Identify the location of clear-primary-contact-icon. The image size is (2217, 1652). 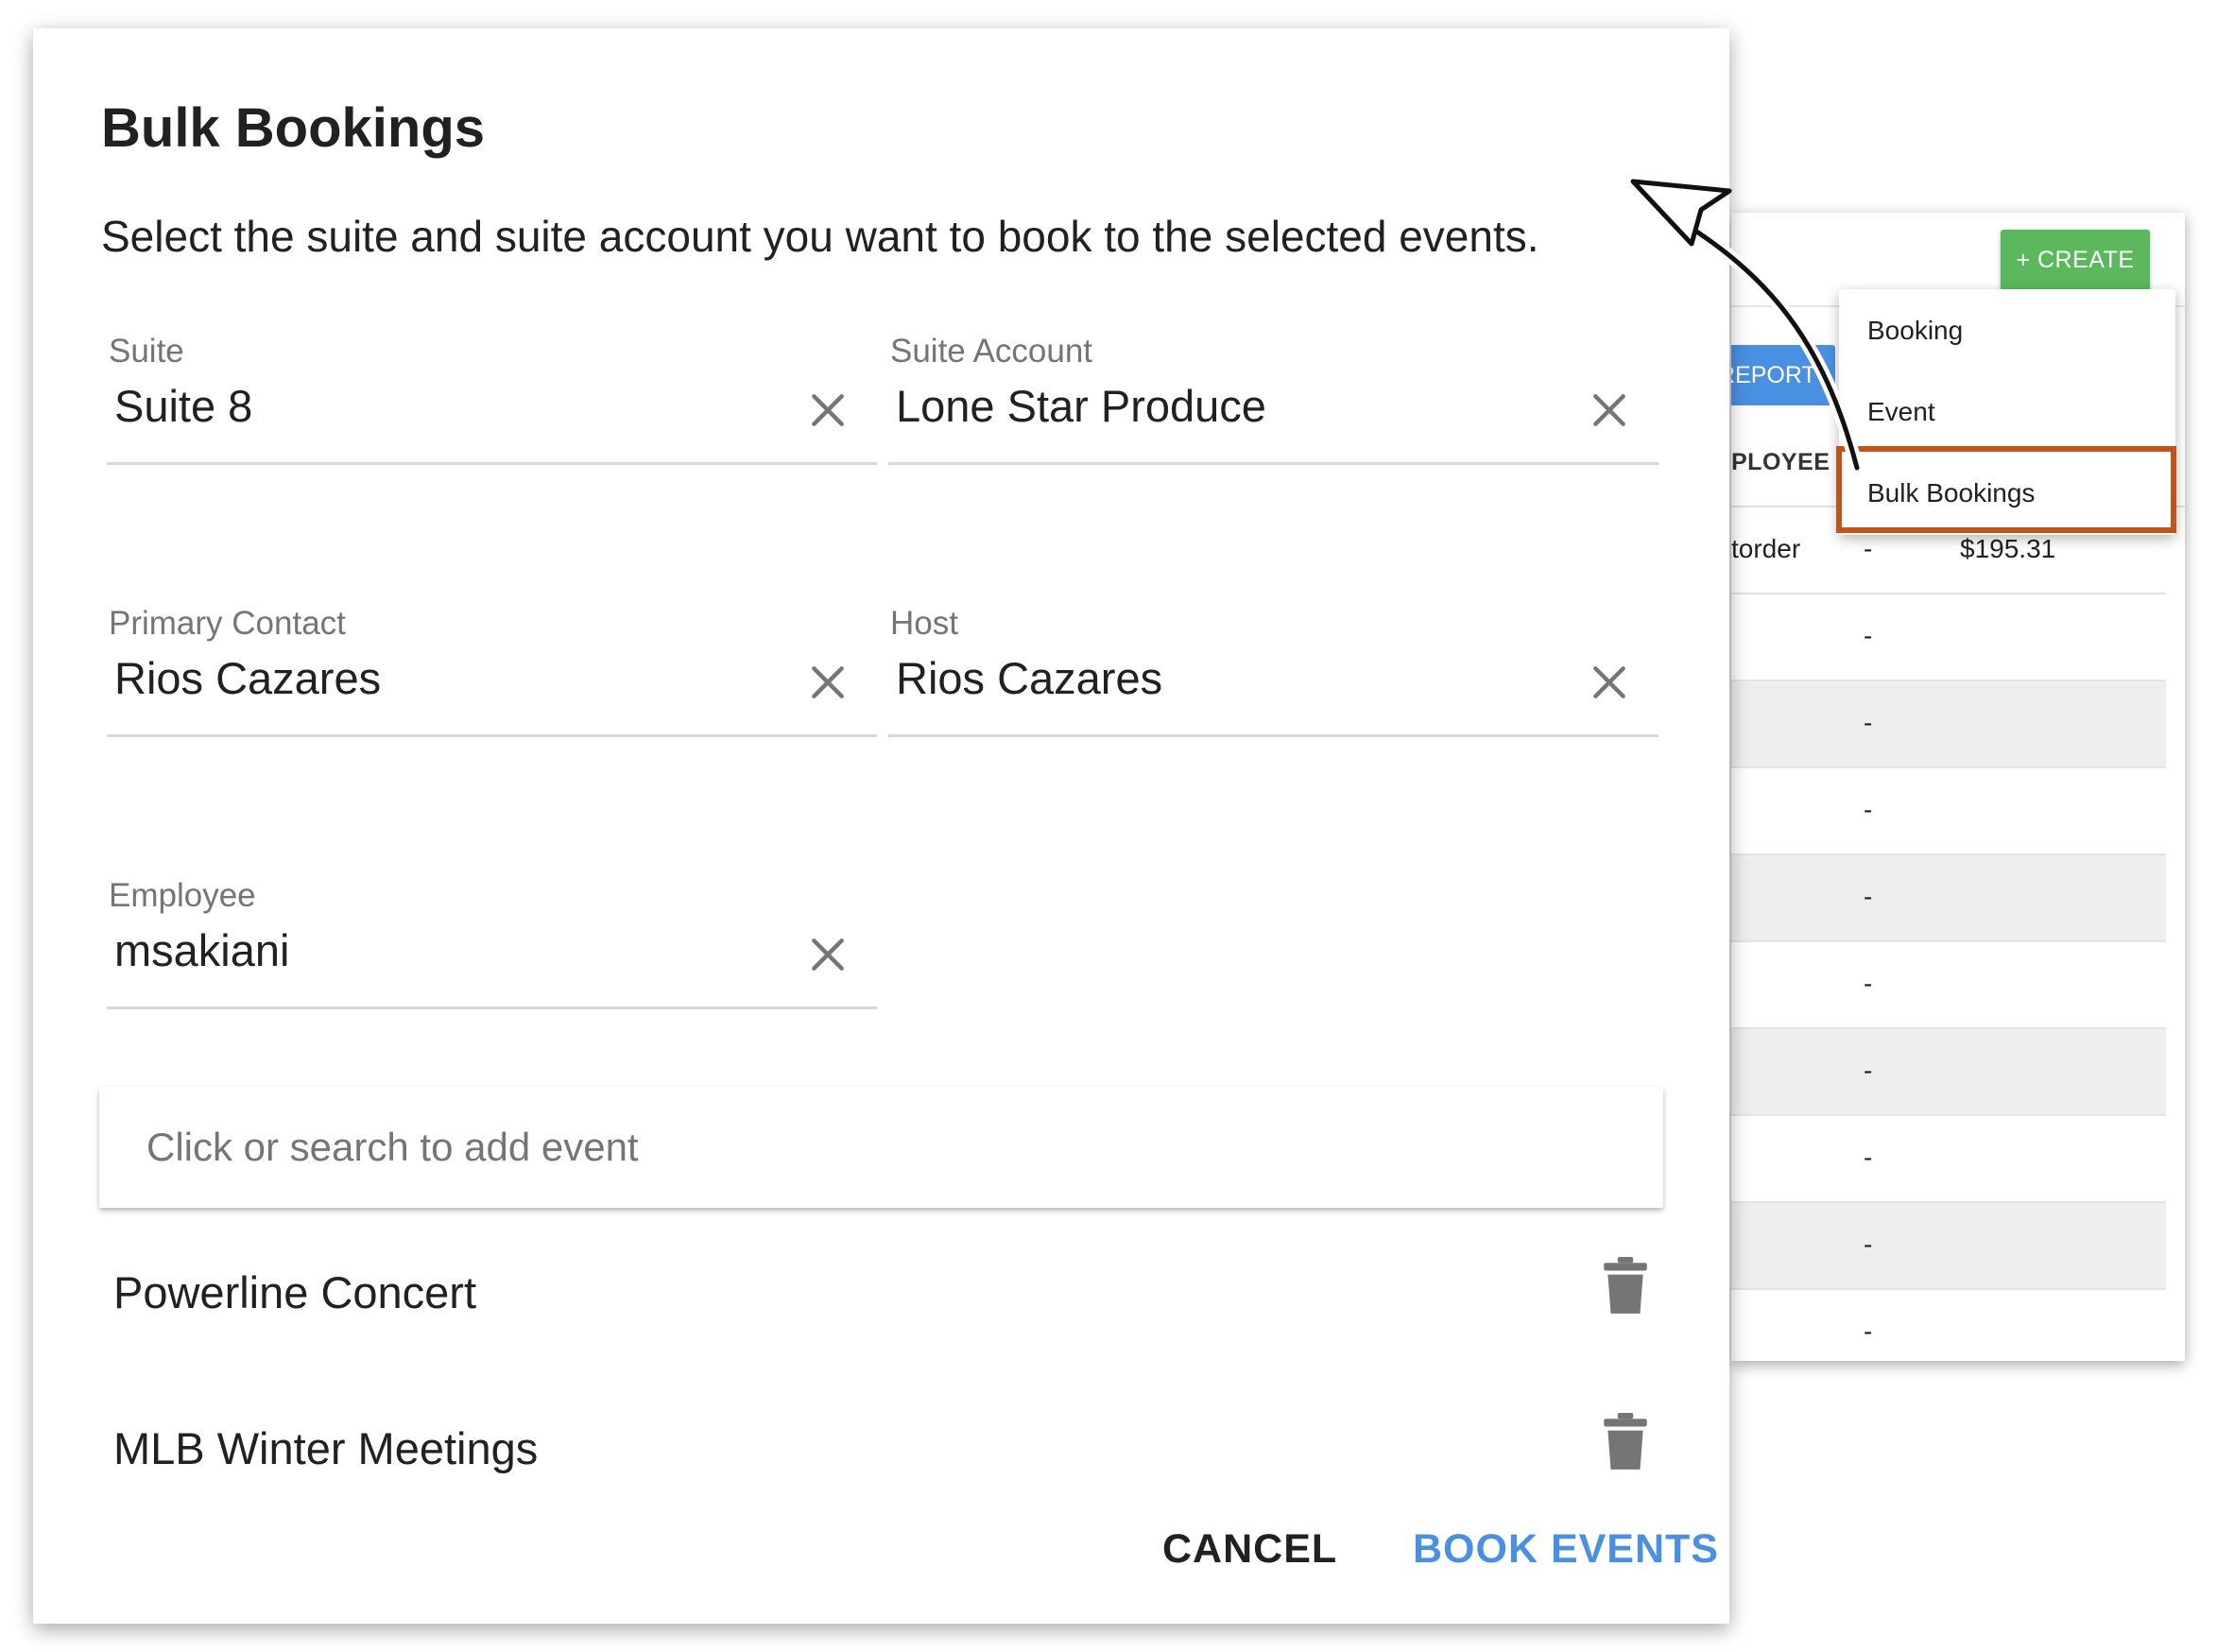
(828, 682).